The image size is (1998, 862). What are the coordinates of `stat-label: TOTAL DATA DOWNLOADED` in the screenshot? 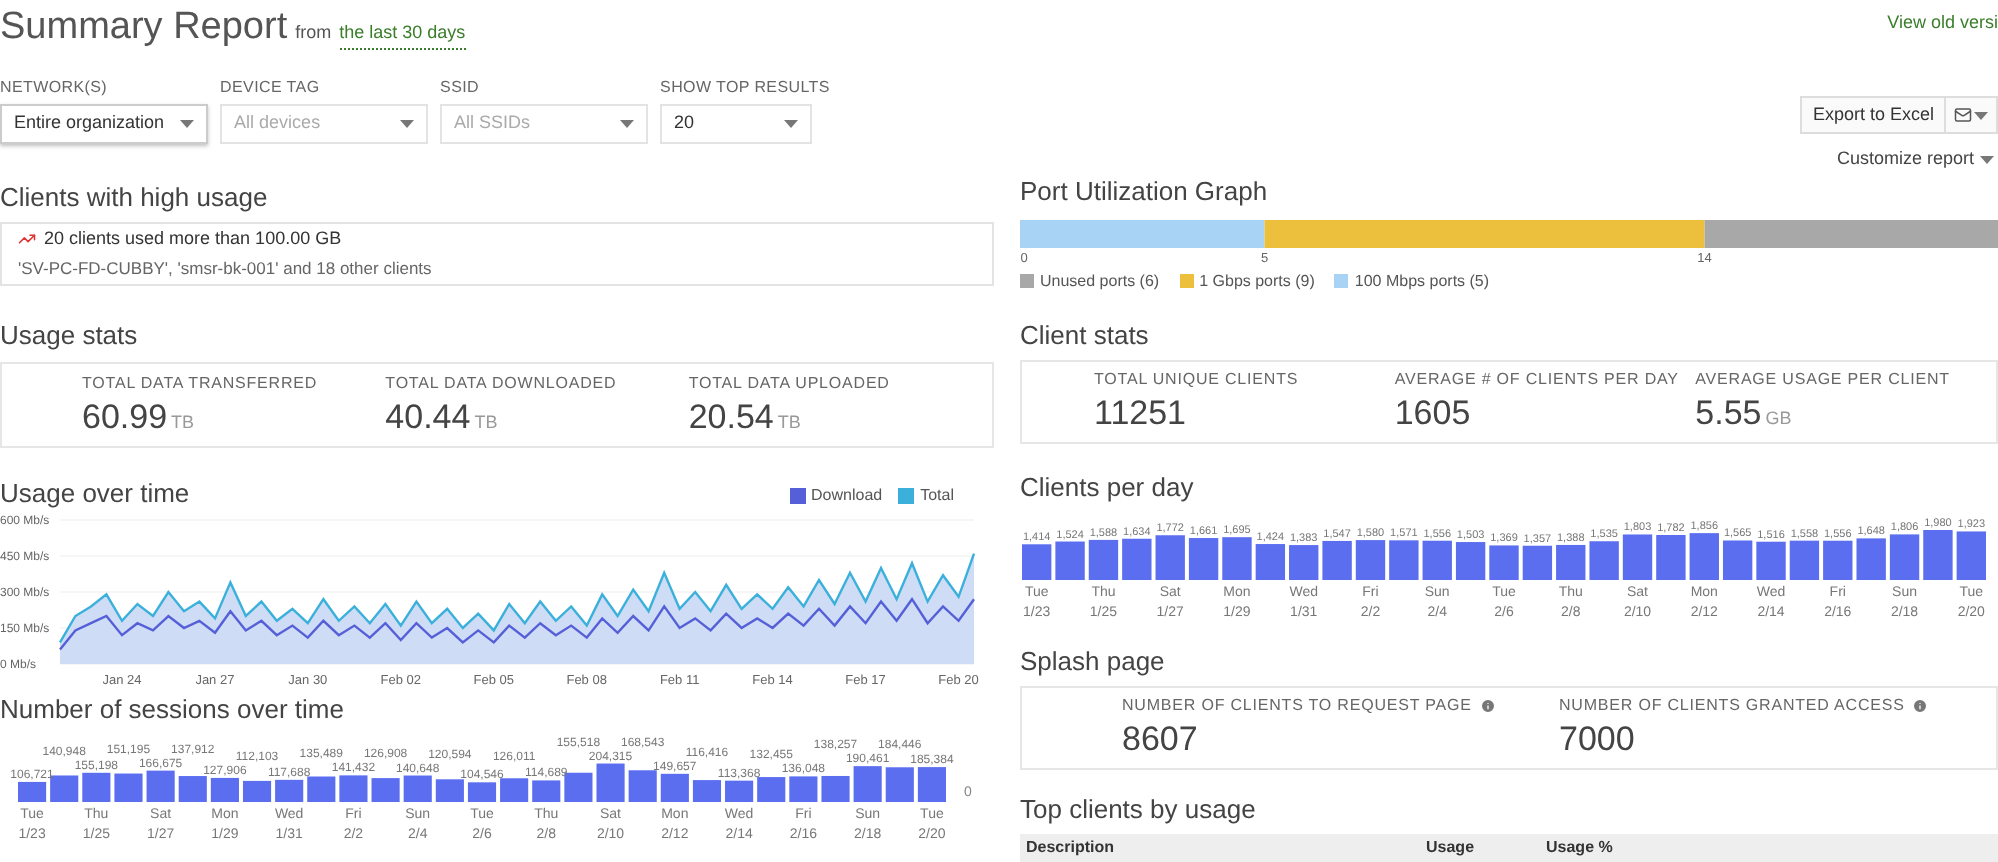 It's located at (501, 383).